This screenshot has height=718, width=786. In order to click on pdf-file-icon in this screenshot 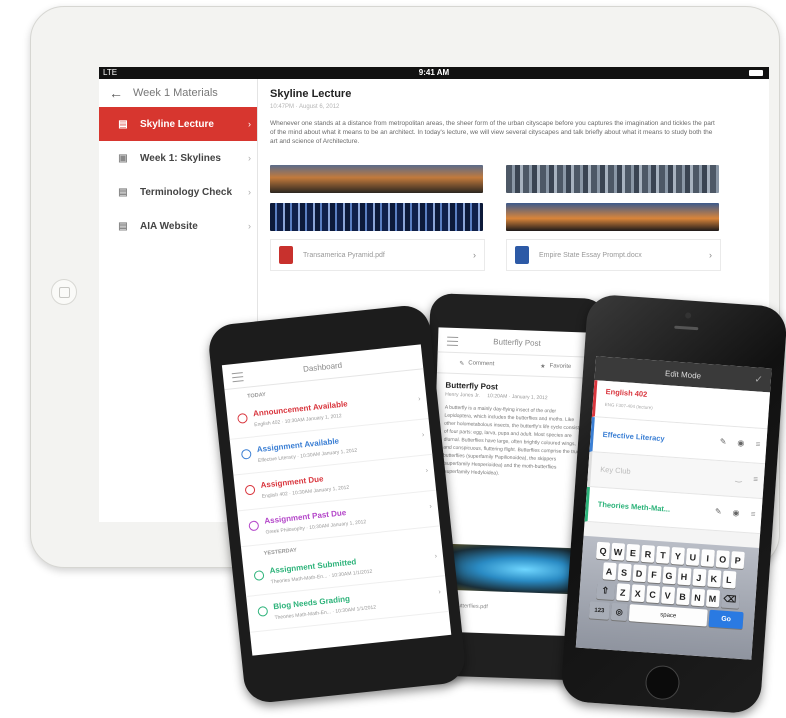, I will do `click(286, 255)`.